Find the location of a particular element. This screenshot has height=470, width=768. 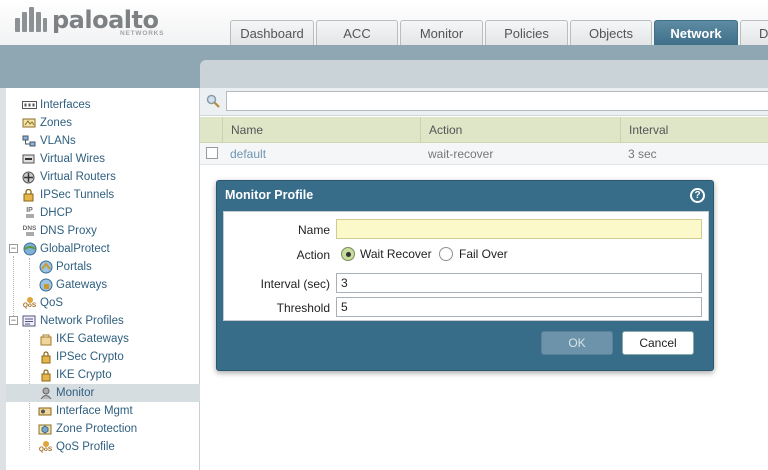

sidebar-item-label: Interfaces is located at coordinates (65, 105).